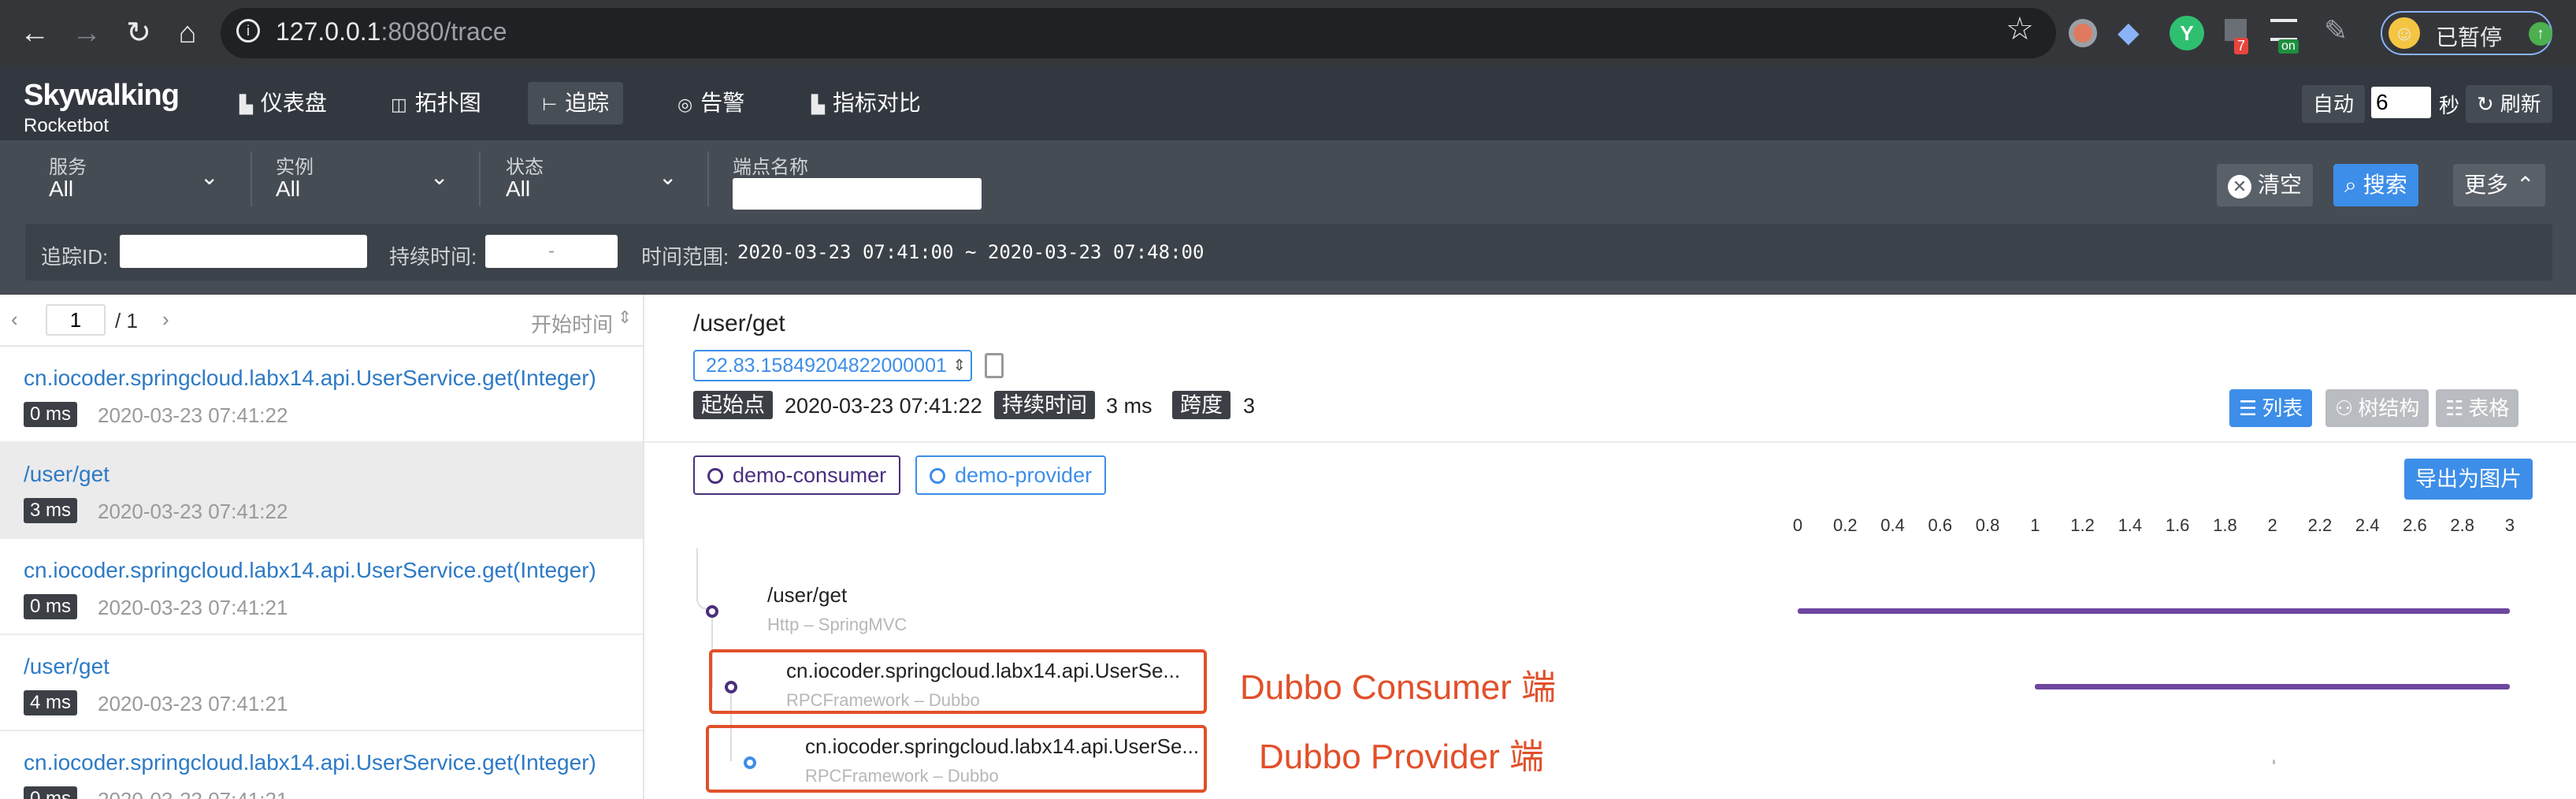  I want to click on clear-label: 清空, so click(2280, 185).